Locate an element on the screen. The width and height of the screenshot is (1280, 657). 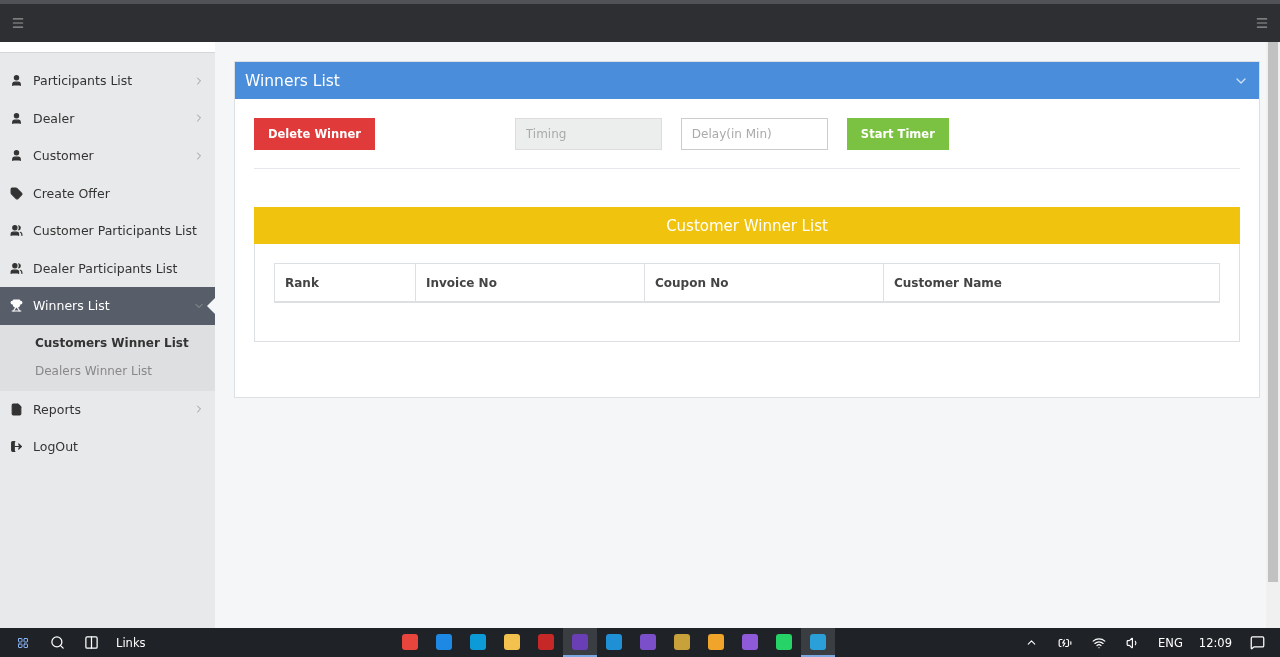
document-icon is located at coordinates (16, 409).